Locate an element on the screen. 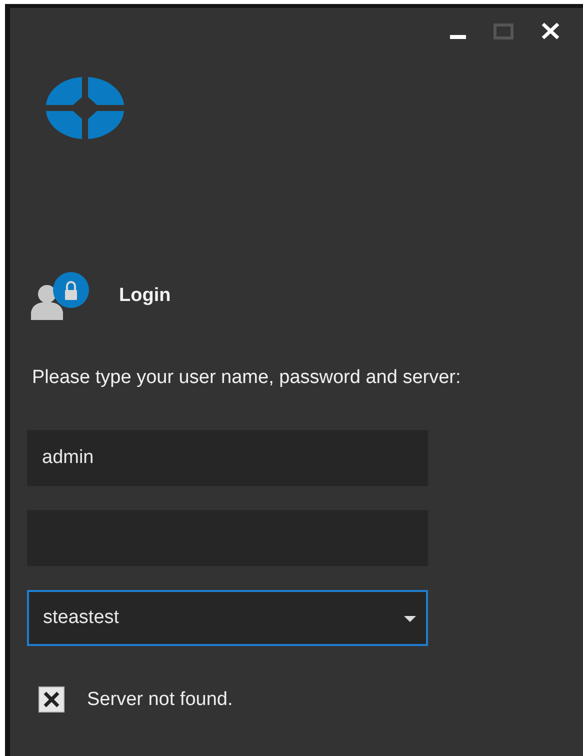 This screenshot has width=583, height=756. instruction-text: Please type your user name, password and server: is located at coordinates (247, 378).